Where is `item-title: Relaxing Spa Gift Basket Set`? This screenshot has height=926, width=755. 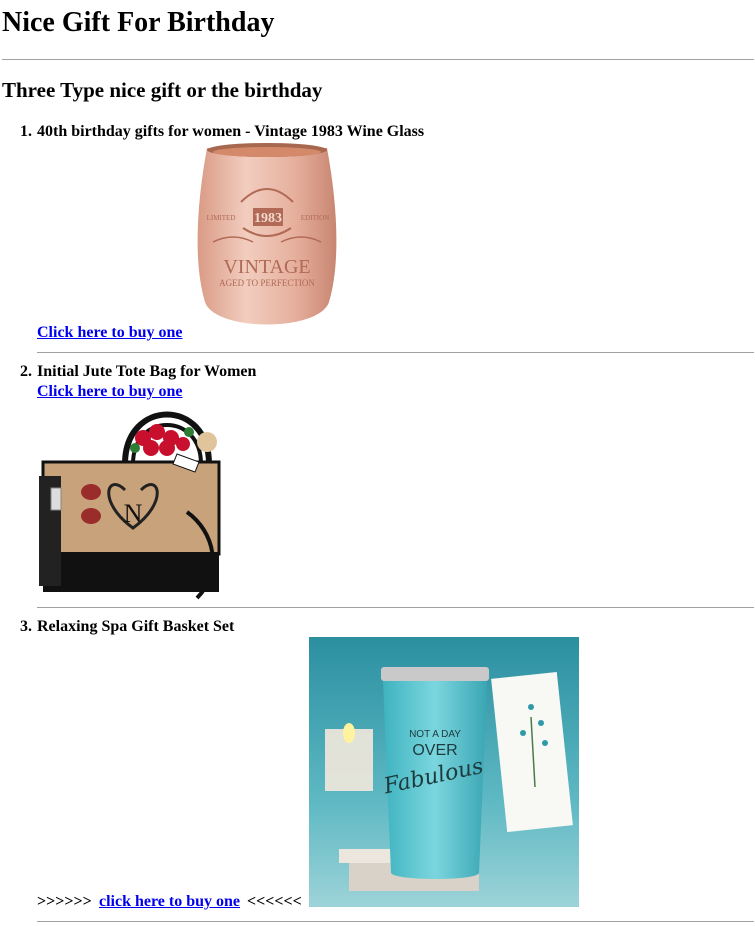
item-title: Relaxing Spa Gift Basket Set is located at coordinates (136, 626).